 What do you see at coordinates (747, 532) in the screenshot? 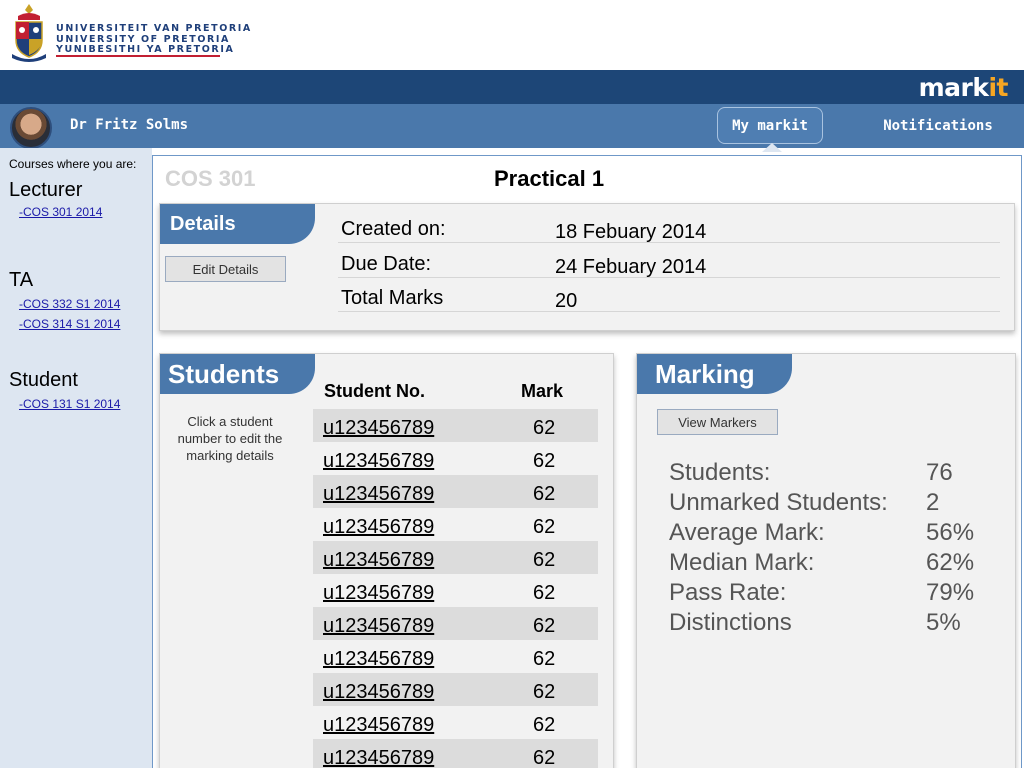
I see `stat-label: Average Mark:` at bounding box center [747, 532].